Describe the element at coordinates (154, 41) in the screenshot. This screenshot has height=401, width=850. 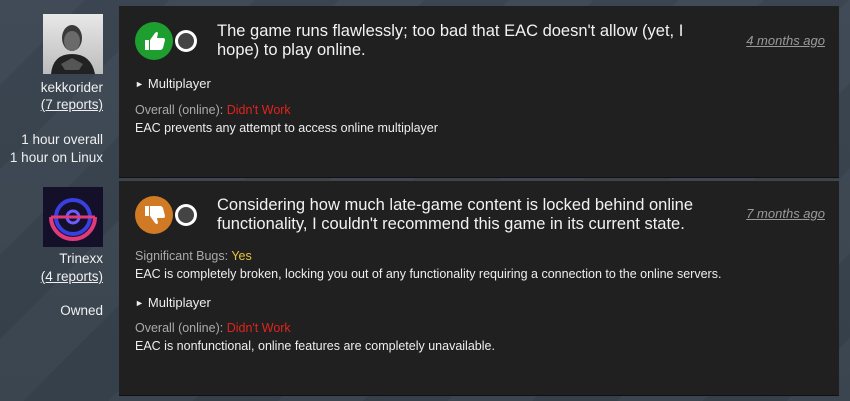
I see `thumbs-up-icon` at that location.